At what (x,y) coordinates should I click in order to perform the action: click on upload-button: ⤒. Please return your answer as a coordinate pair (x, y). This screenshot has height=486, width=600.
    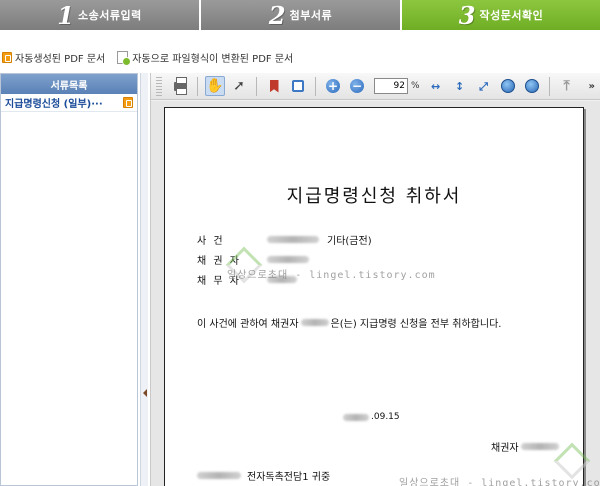
    Looking at the image, I should click on (567, 86).